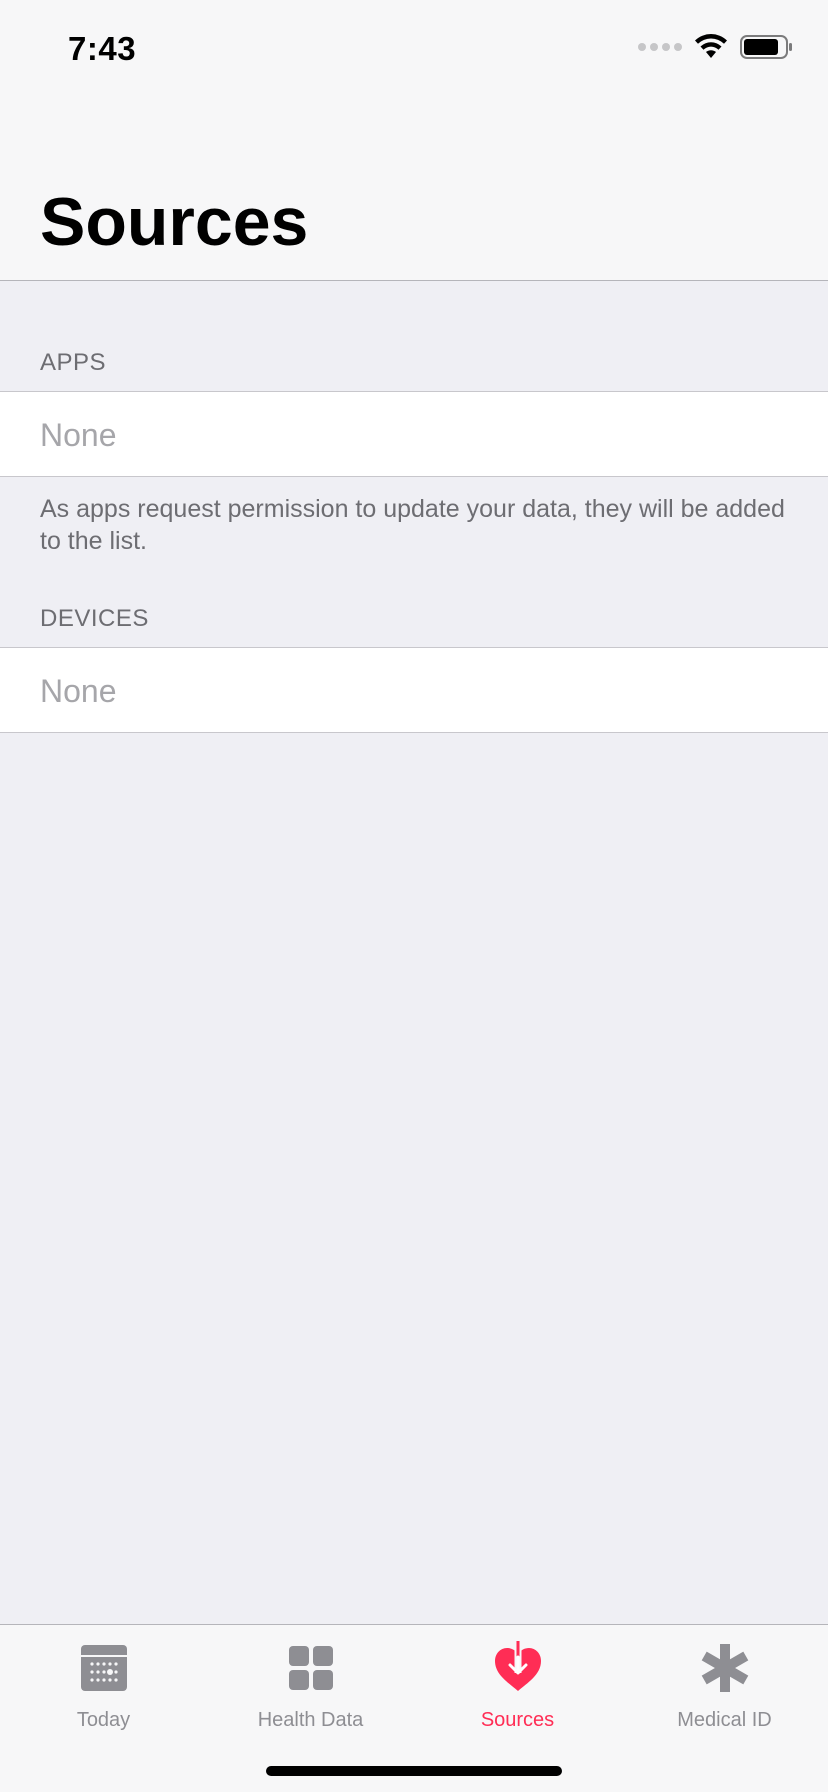  I want to click on tab-today: Today, so click(103, 1680).